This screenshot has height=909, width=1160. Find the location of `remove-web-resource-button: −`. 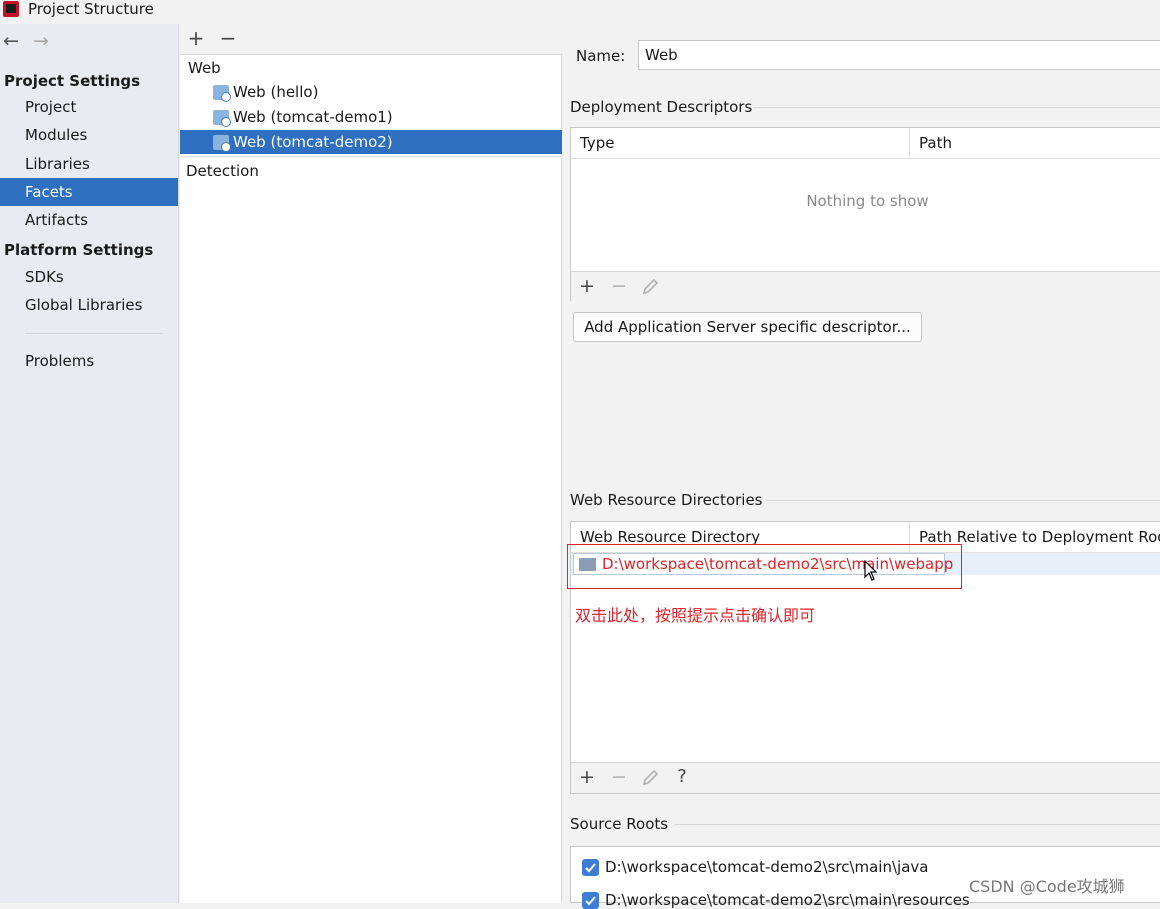

remove-web-resource-button: − is located at coordinates (619, 777).